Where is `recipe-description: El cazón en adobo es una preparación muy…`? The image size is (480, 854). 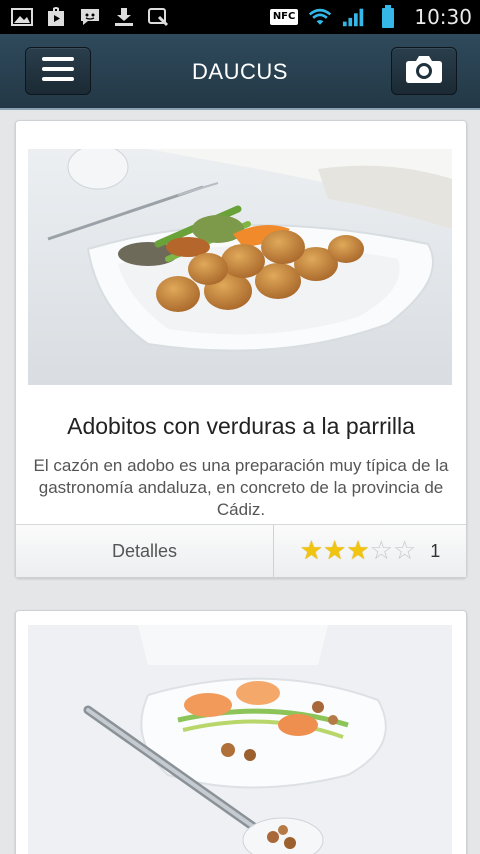
recipe-description: El cazón en adobo es una preparación muy… is located at coordinates (241, 487).